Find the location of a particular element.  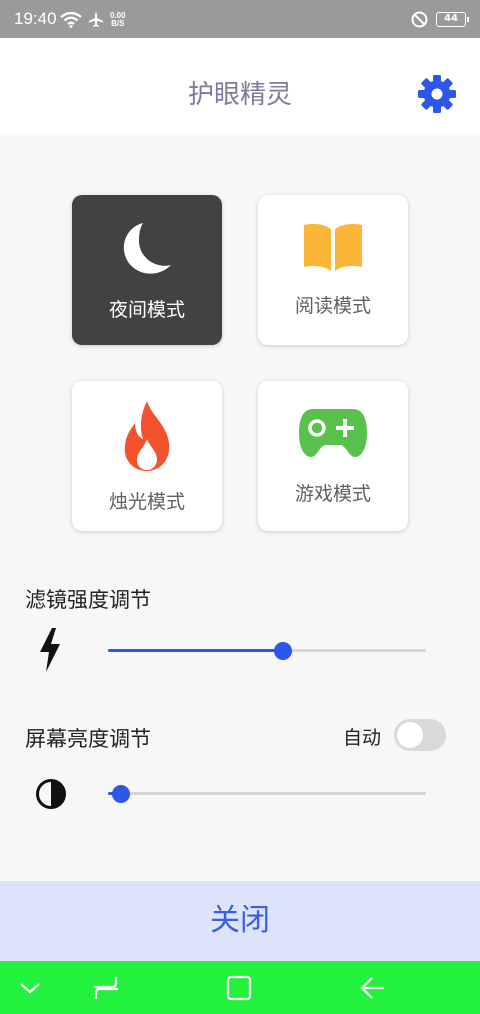

moon-icon is located at coordinates (147, 248).